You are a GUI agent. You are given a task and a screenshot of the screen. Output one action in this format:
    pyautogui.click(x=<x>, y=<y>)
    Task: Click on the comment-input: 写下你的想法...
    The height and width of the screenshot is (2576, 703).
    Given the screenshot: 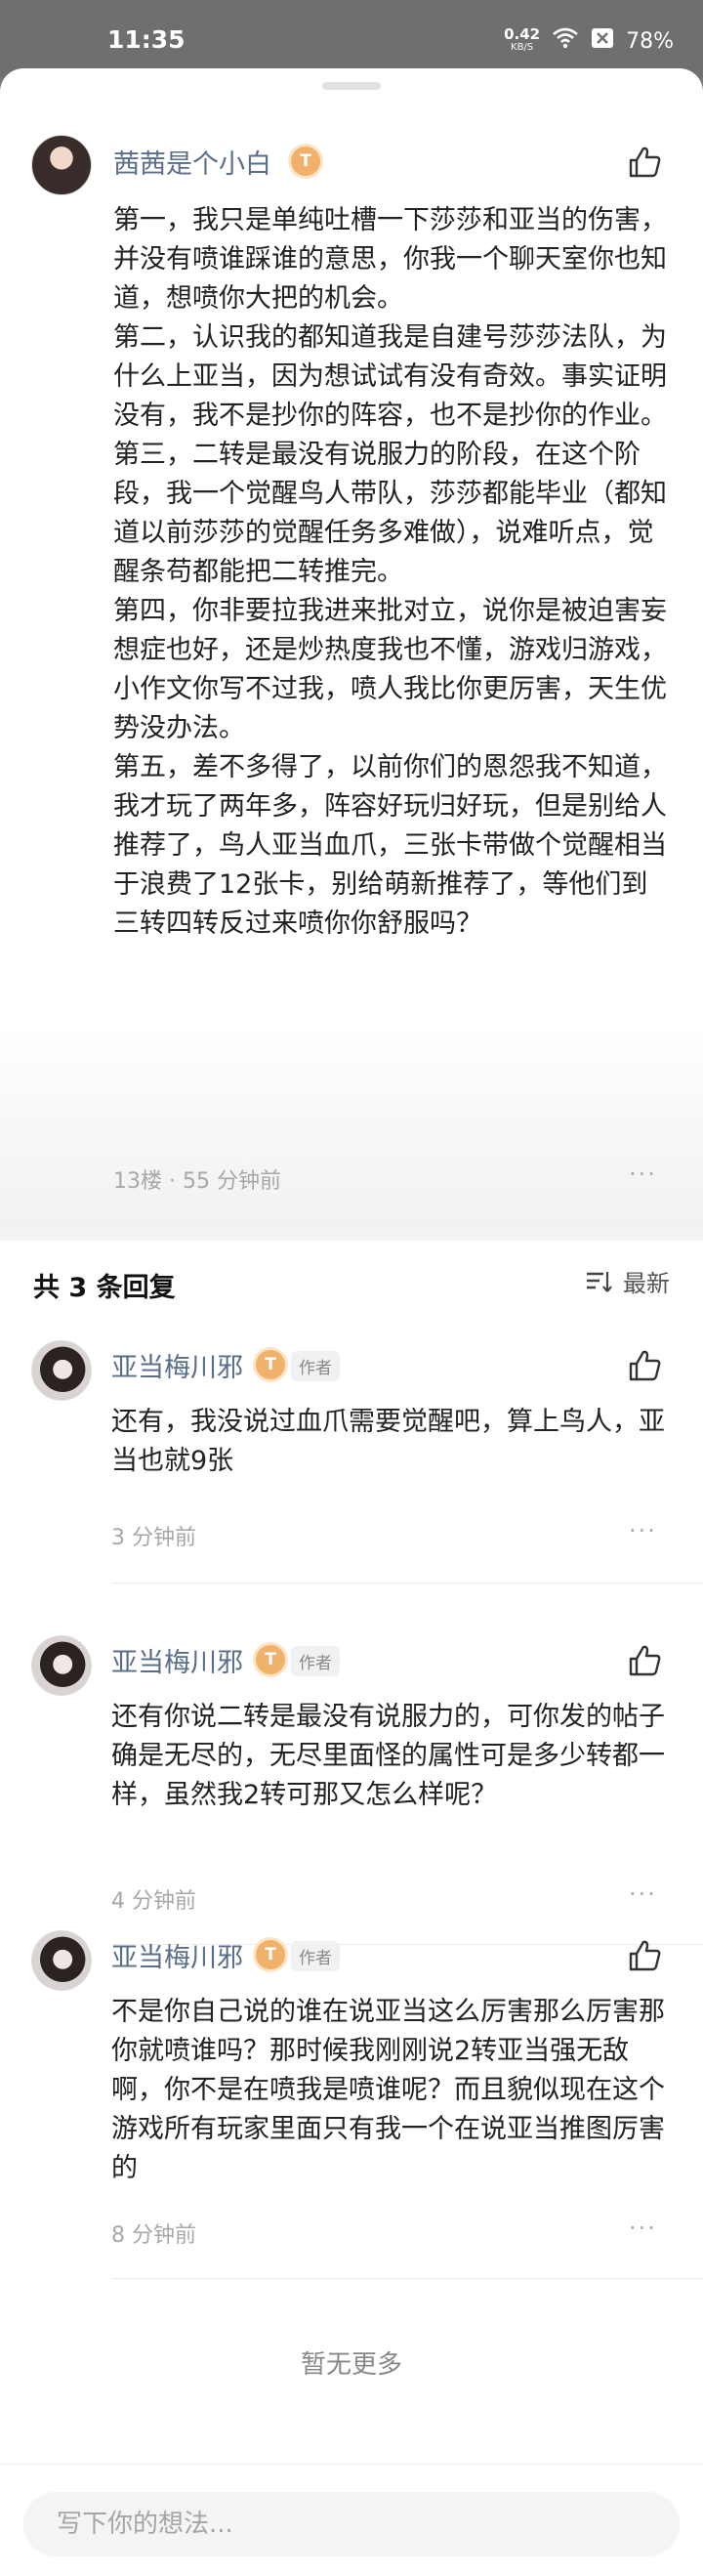 What is the action you would take?
    pyautogui.click(x=351, y=2524)
    